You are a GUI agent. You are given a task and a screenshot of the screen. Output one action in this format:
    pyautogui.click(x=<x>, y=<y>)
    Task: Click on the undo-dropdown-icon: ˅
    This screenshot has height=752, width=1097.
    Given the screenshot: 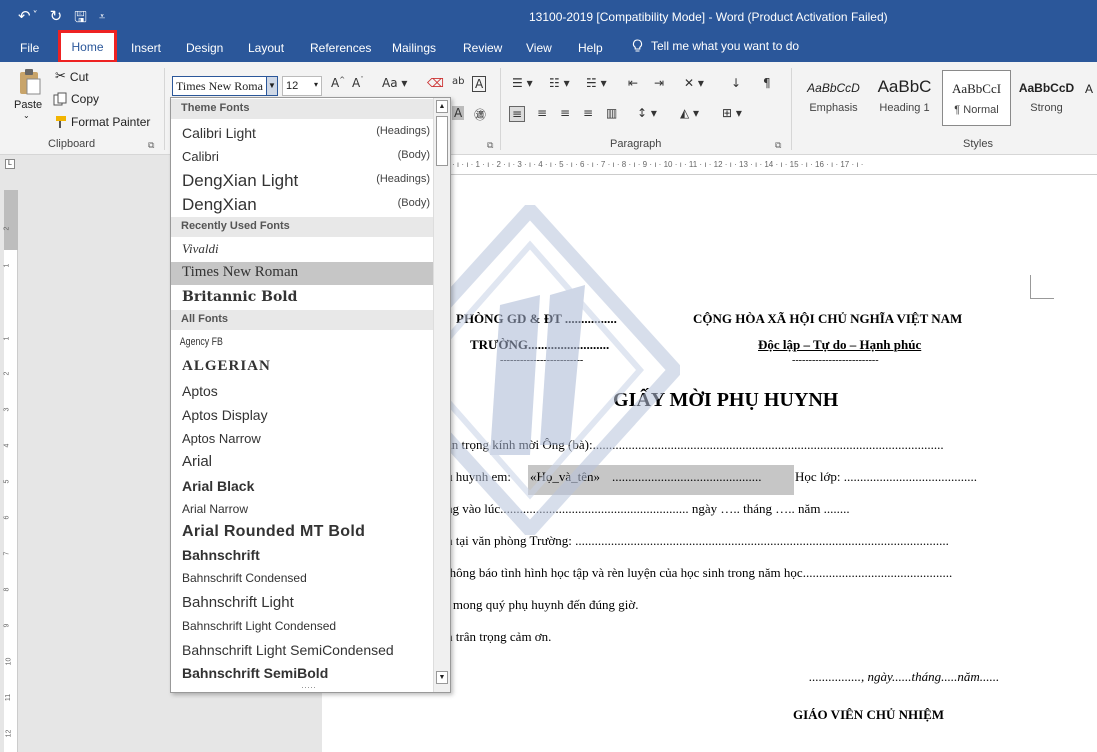 What is the action you would take?
    pyautogui.click(x=35, y=21)
    